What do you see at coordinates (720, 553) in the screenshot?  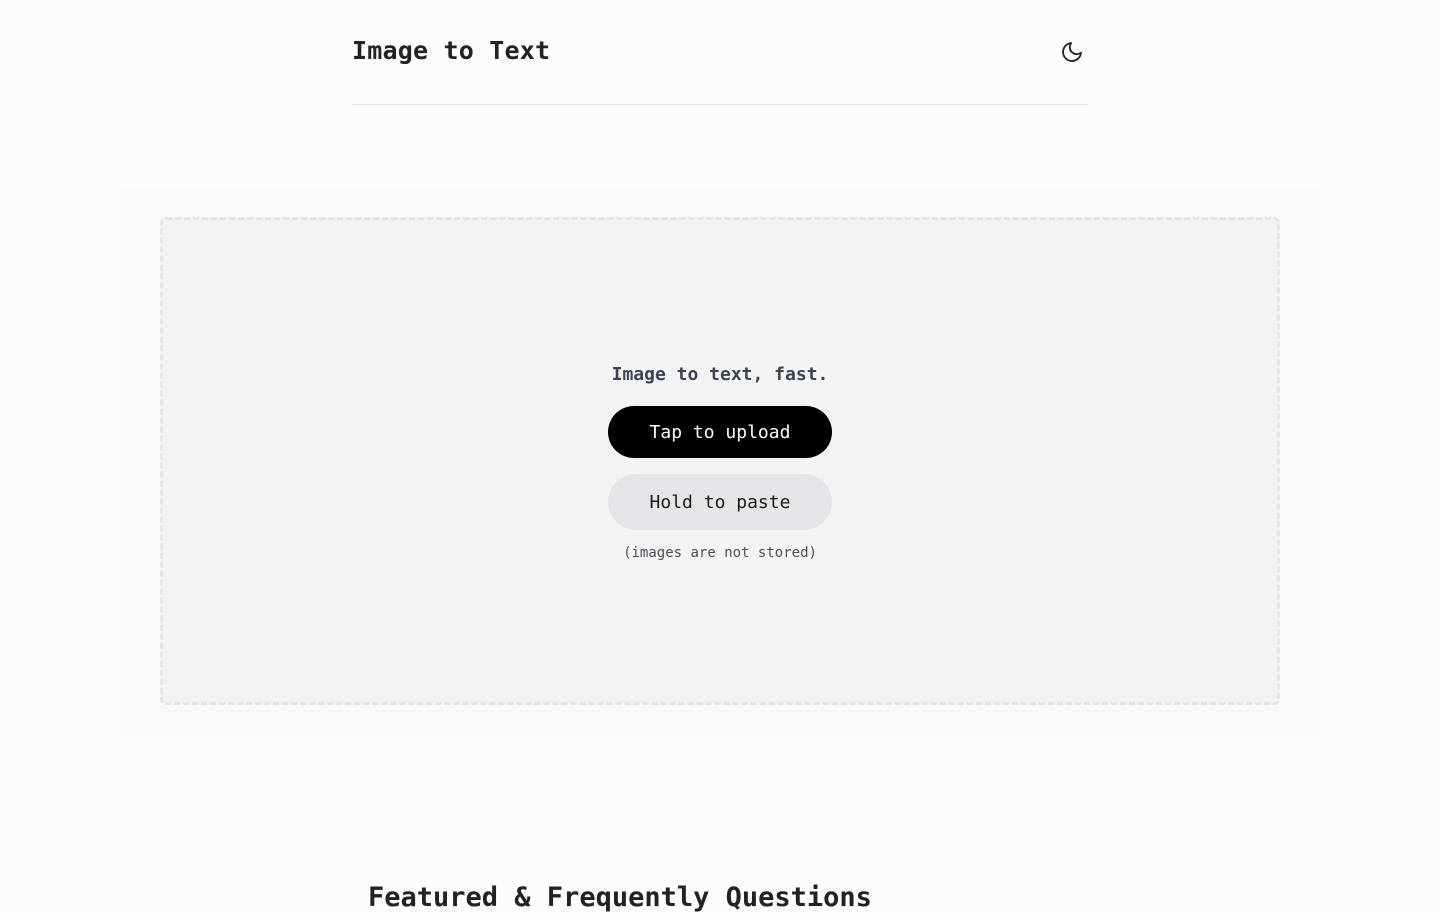 I see `privacy-note: (images are not stored)` at bounding box center [720, 553].